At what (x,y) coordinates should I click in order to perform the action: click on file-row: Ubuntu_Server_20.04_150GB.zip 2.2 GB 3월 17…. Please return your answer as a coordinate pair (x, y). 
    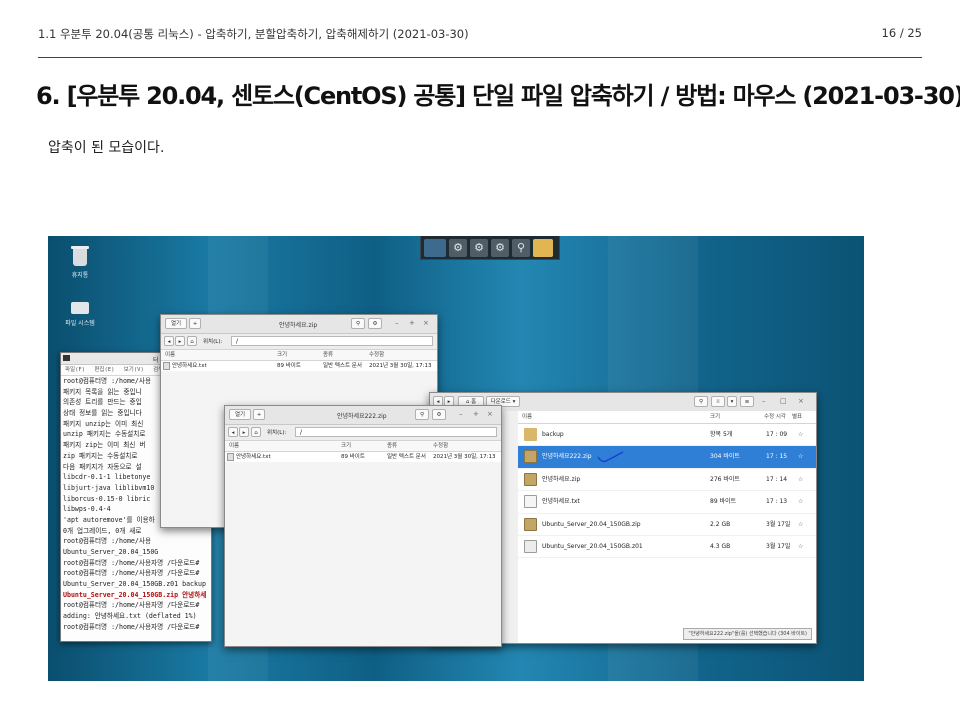
    Looking at the image, I should click on (667, 525).